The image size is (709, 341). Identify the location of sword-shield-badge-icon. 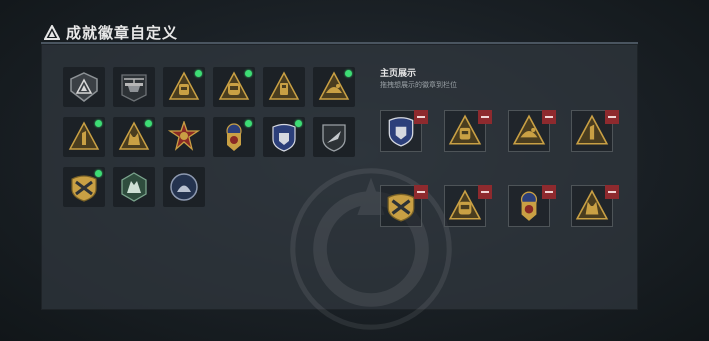
(401, 207).